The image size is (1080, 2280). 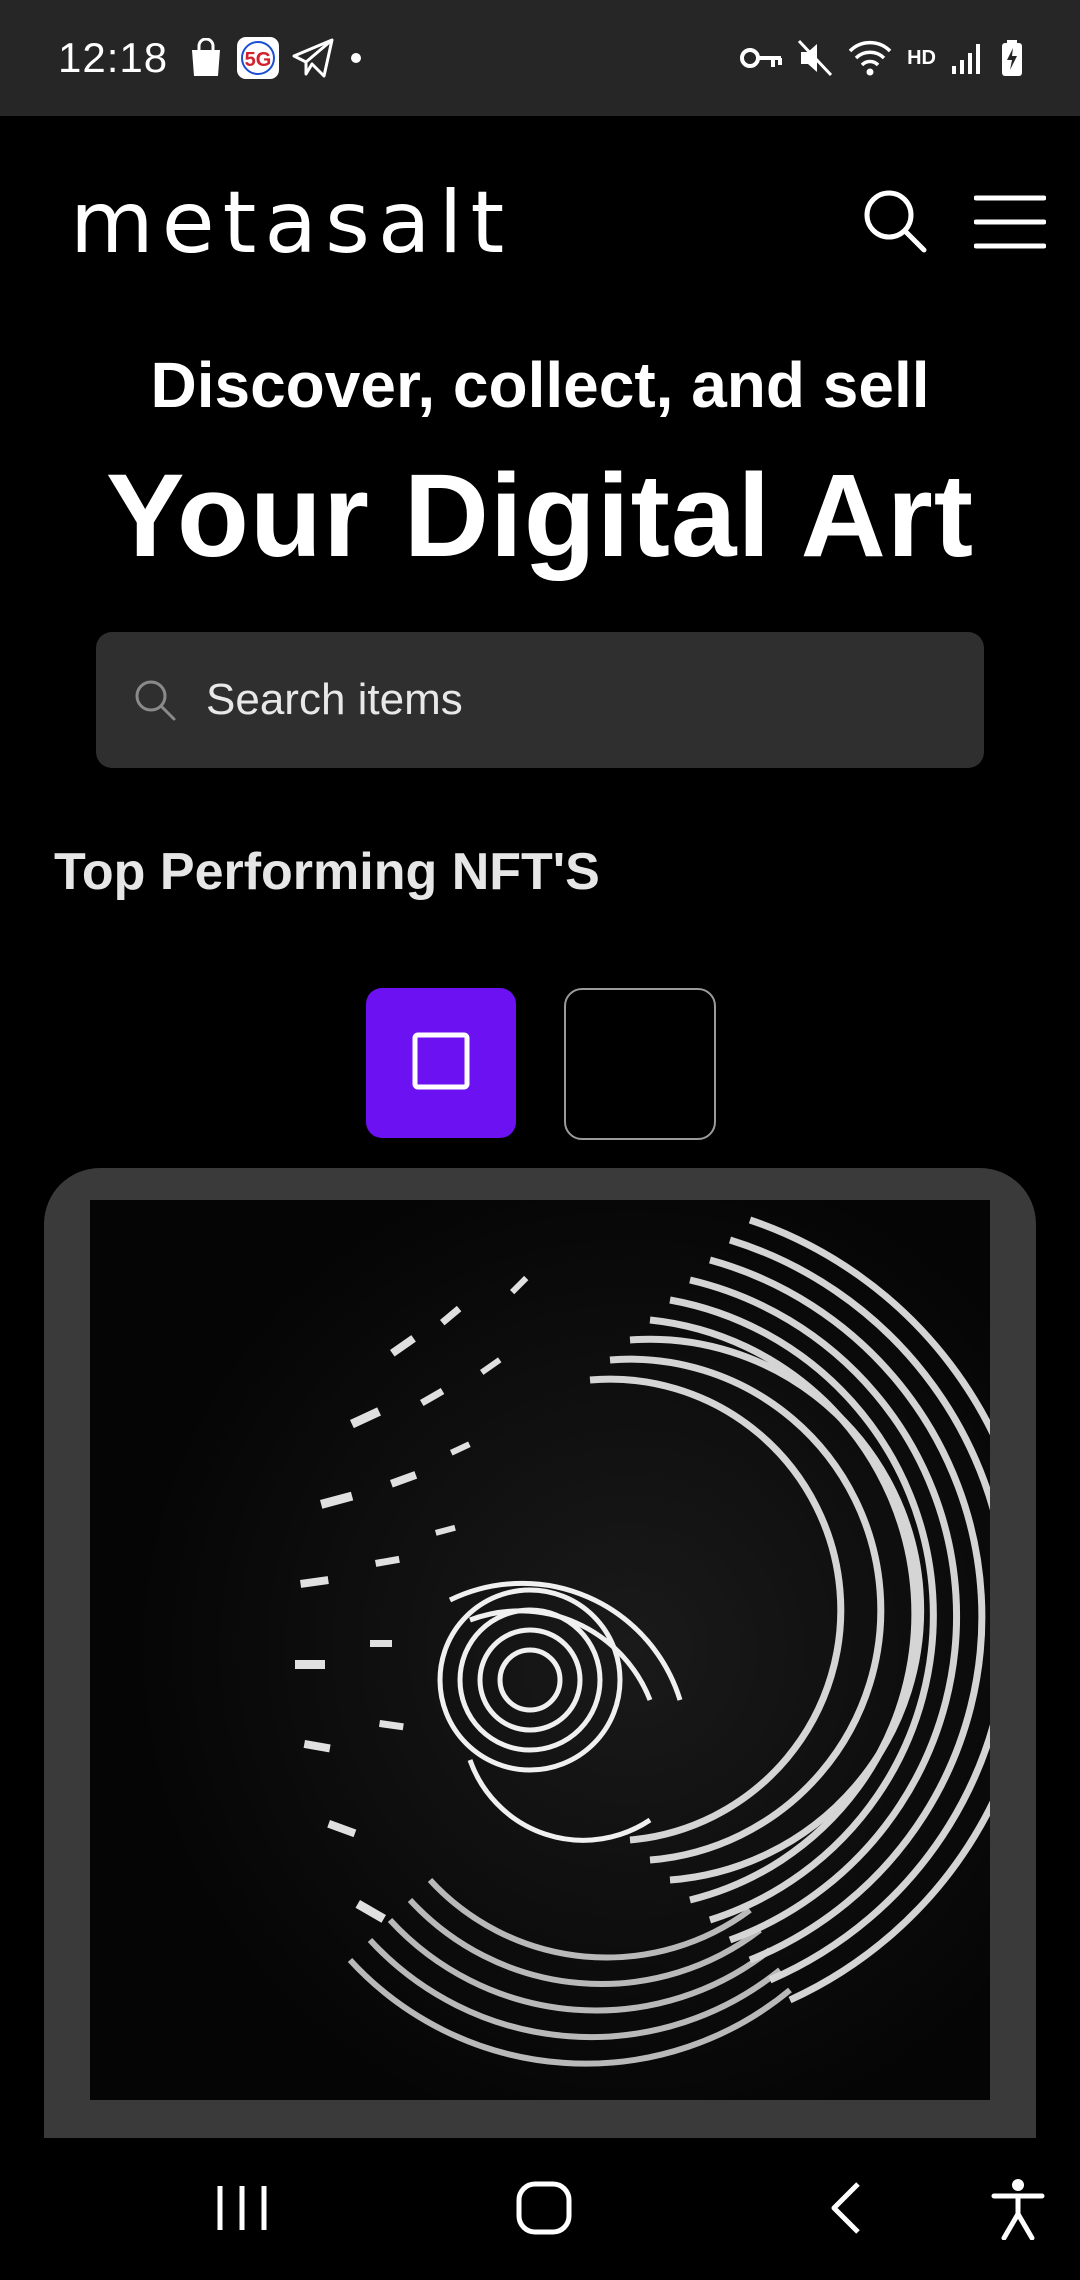 What do you see at coordinates (968, 58) in the screenshot?
I see `signal-icon` at bounding box center [968, 58].